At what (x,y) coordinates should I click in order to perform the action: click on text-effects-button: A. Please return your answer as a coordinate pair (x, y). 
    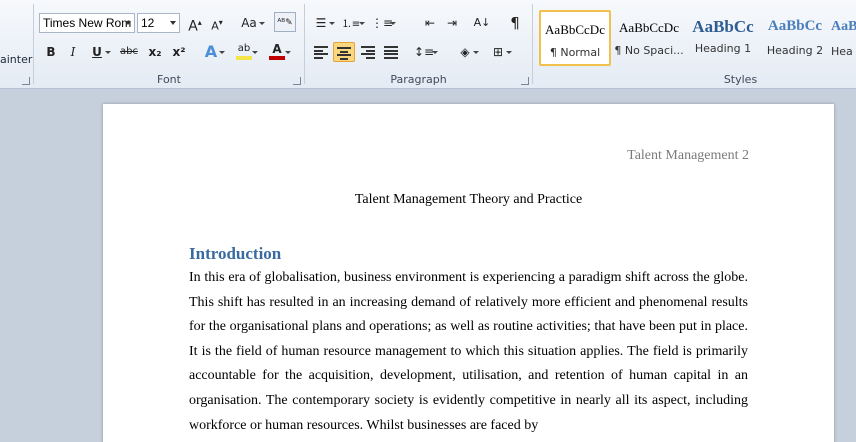
    Looking at the image, I should click on (212, 52).